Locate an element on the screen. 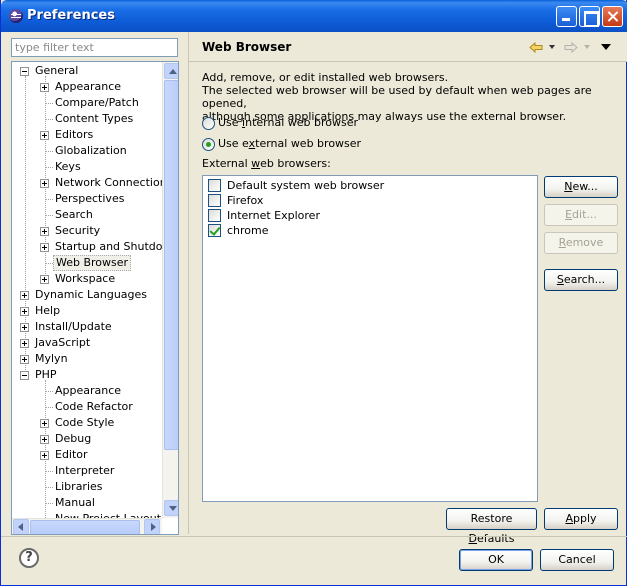  tree-item: General is located at coordinates (87, 71).